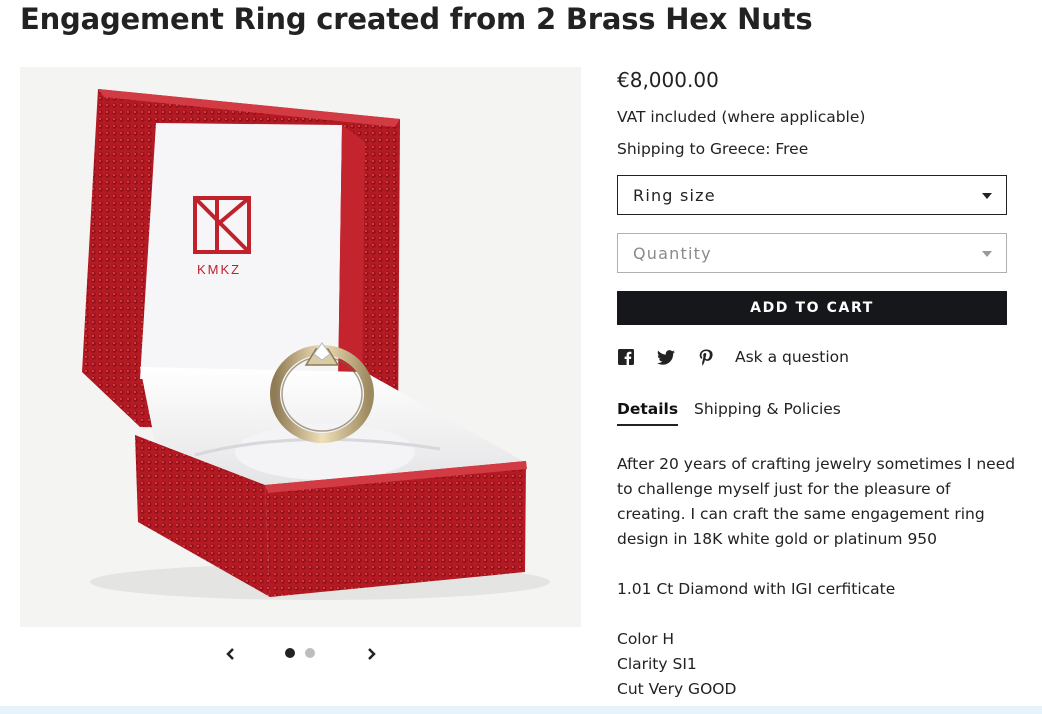 This screenshot has width=1042, height=714. Describe the element at coordinates (626, 357) in the screenshot. I see `facebook-icon` at that location.